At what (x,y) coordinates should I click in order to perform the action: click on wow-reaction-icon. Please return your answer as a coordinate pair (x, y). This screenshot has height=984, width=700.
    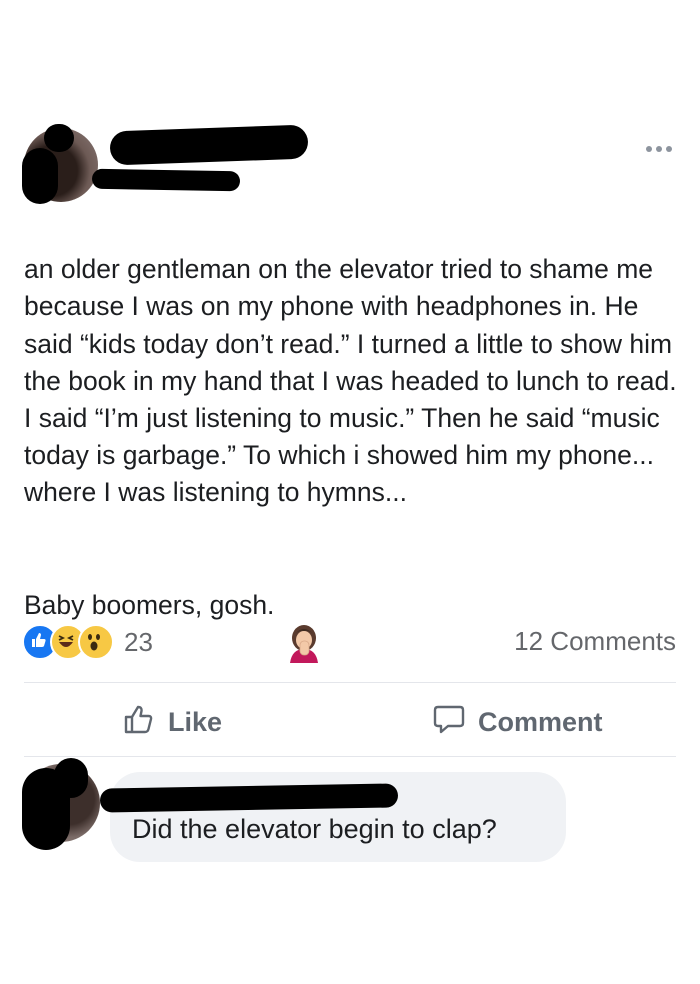
    Looking at the image, I should click on (96, 642).